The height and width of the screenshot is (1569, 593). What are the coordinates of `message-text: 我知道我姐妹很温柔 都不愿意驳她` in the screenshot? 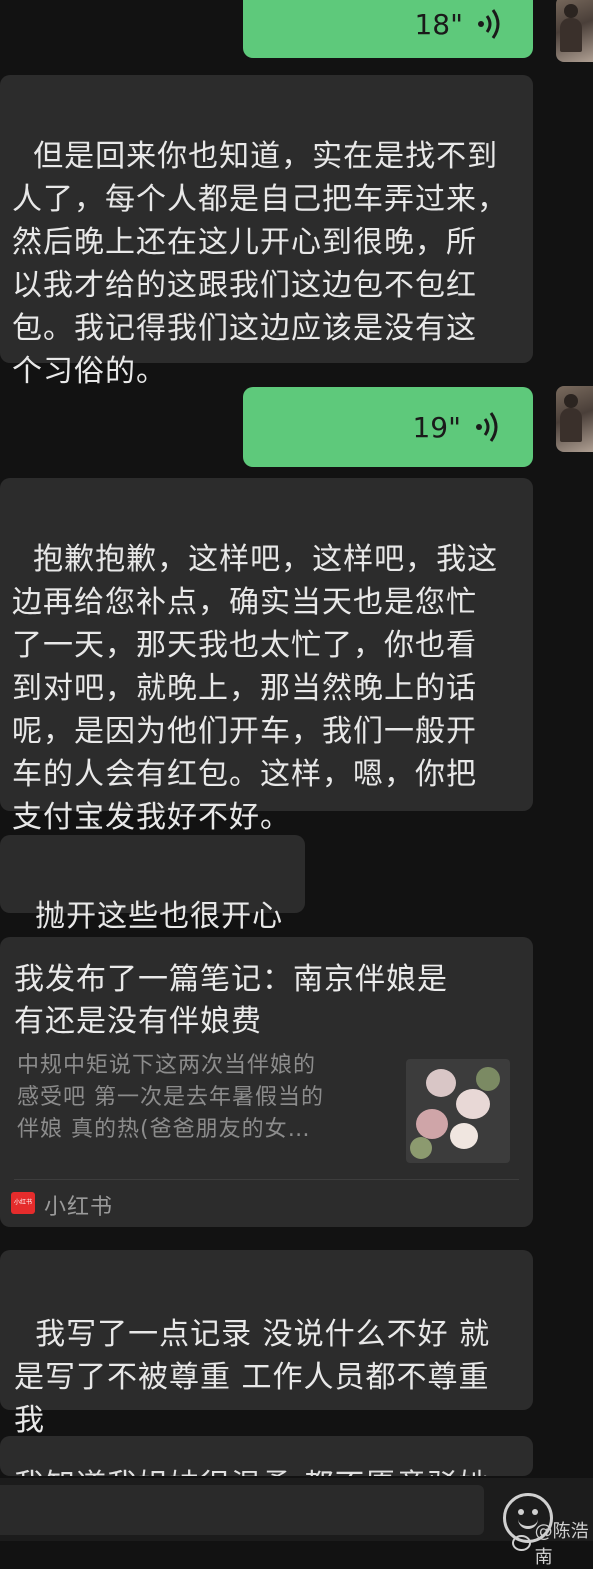 It's located at (269, 1468).